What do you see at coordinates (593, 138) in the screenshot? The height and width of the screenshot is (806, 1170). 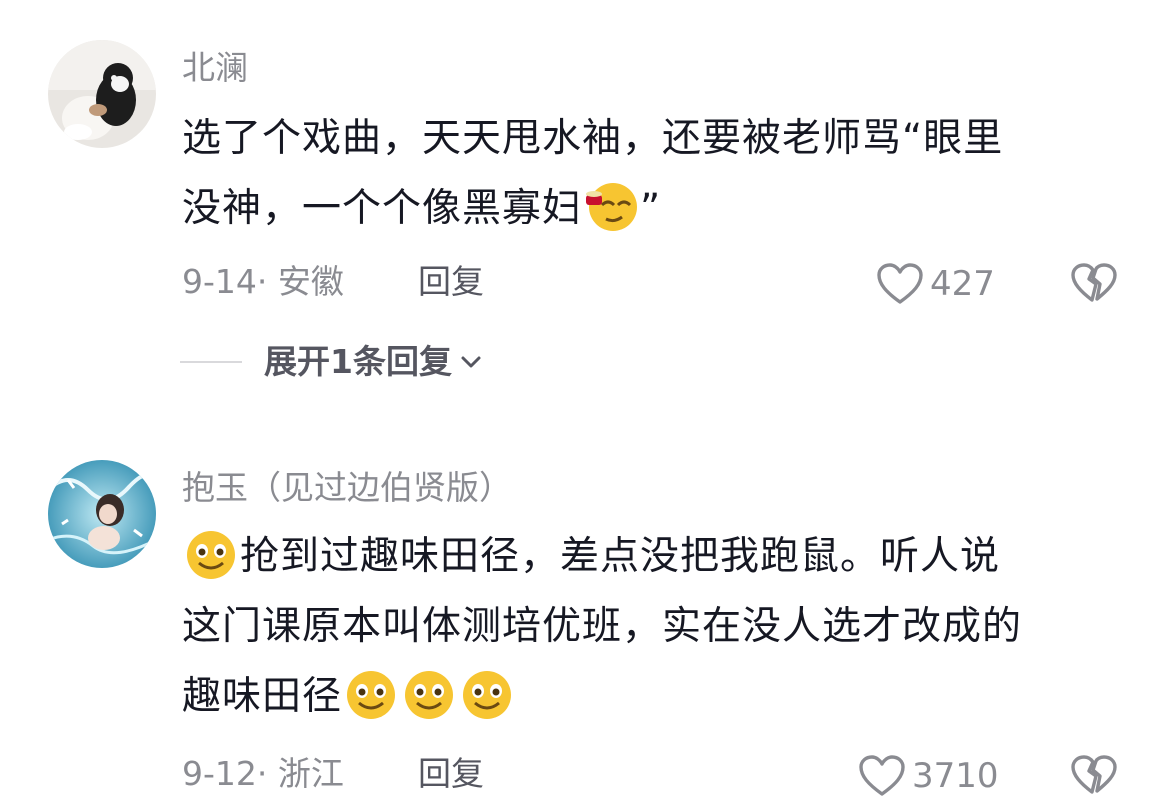 I see `comment-line: 选了个戏曲，天天甩水袖，还要被老师骂“眼里` at bounding box center [593, 138].